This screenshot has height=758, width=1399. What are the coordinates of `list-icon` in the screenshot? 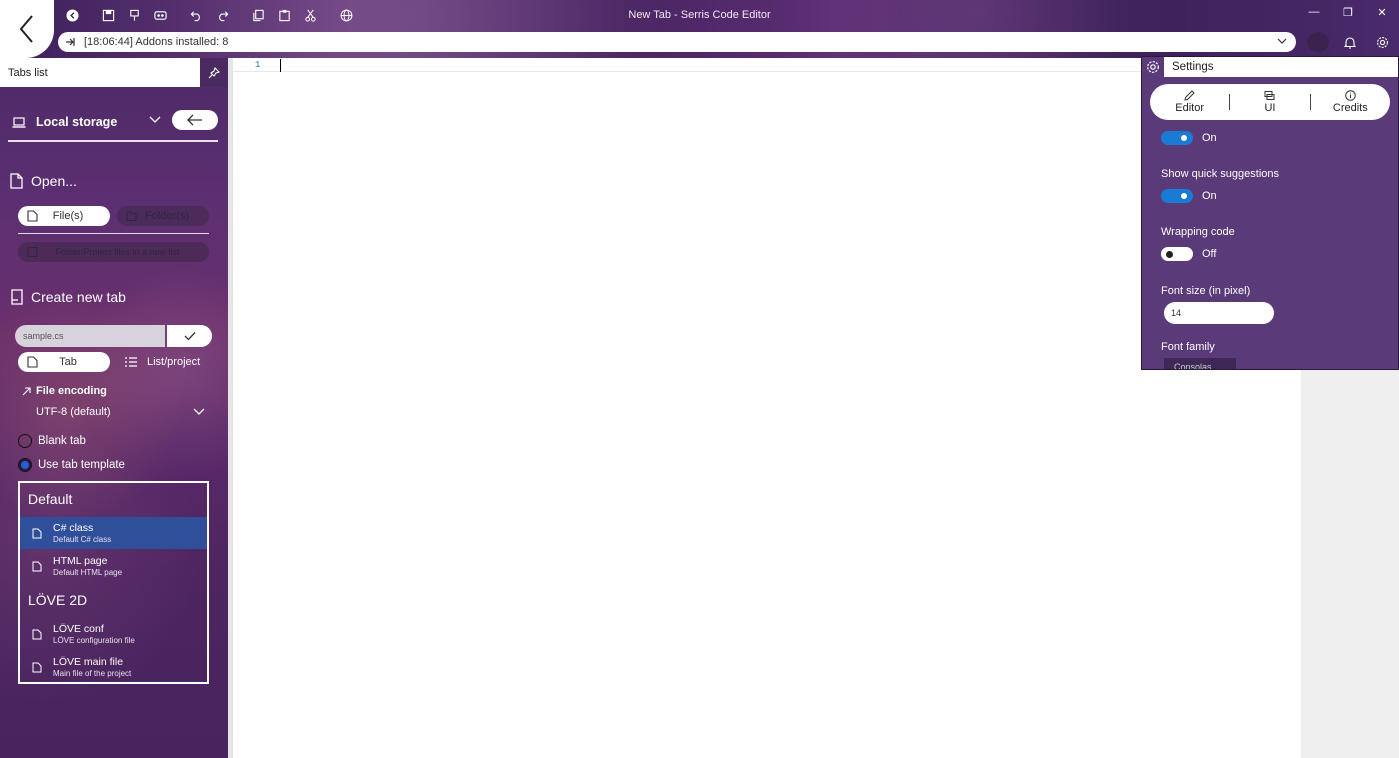 It's located at (131, 362).